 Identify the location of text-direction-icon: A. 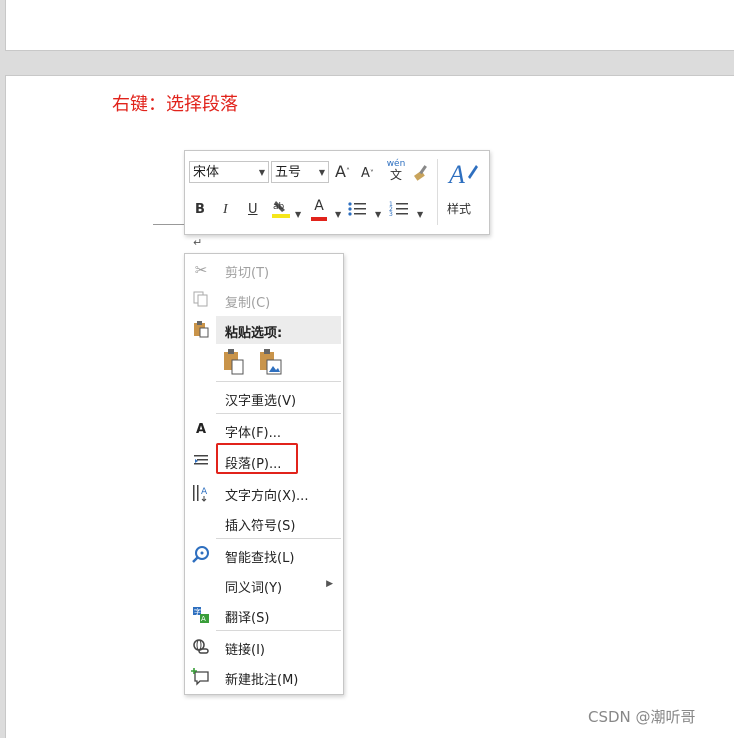
(201, 493).